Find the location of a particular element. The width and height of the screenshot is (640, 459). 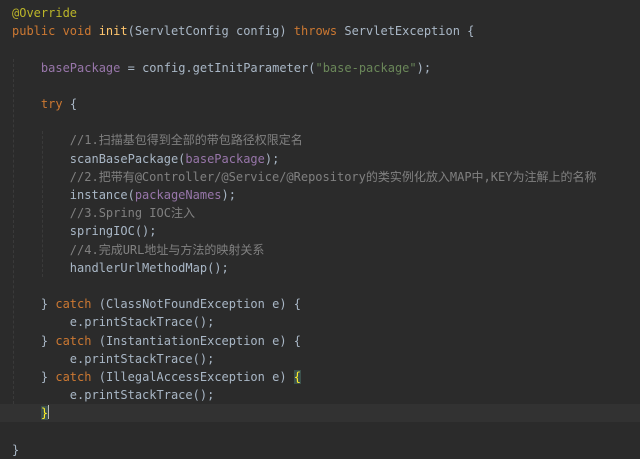

code-token-annotation: @Override is located at coordinates (45, 13).